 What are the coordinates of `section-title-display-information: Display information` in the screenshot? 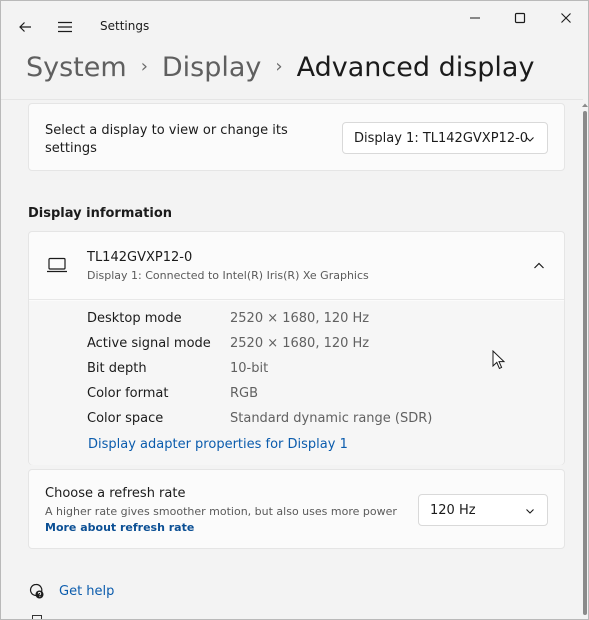 It's located at (100, 213).